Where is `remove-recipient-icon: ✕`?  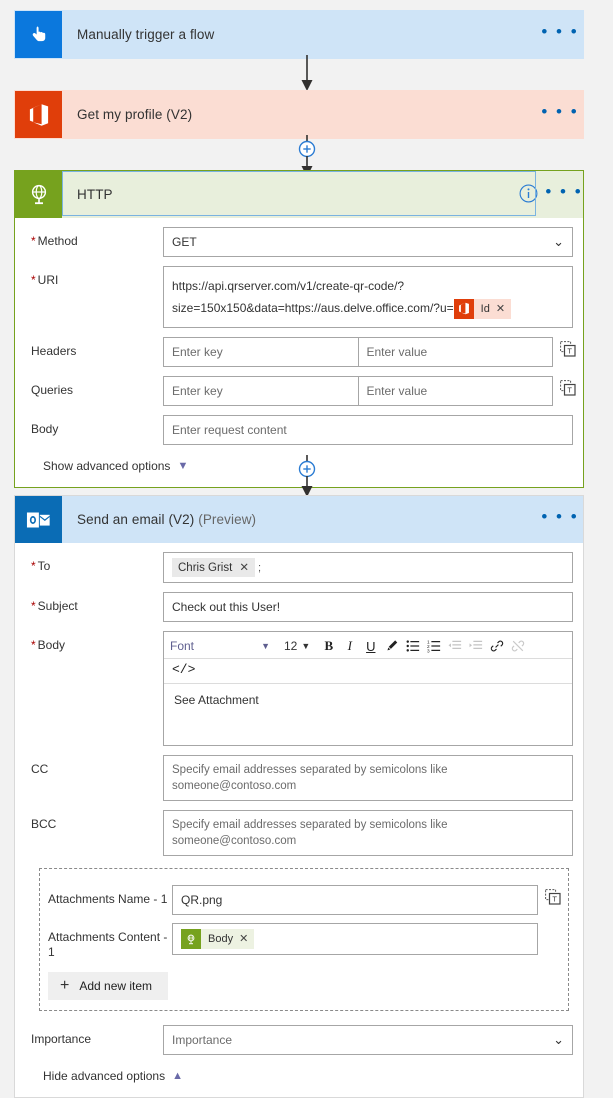 remove-recipient-icon: ✕ is located at coordinates (244, 568).